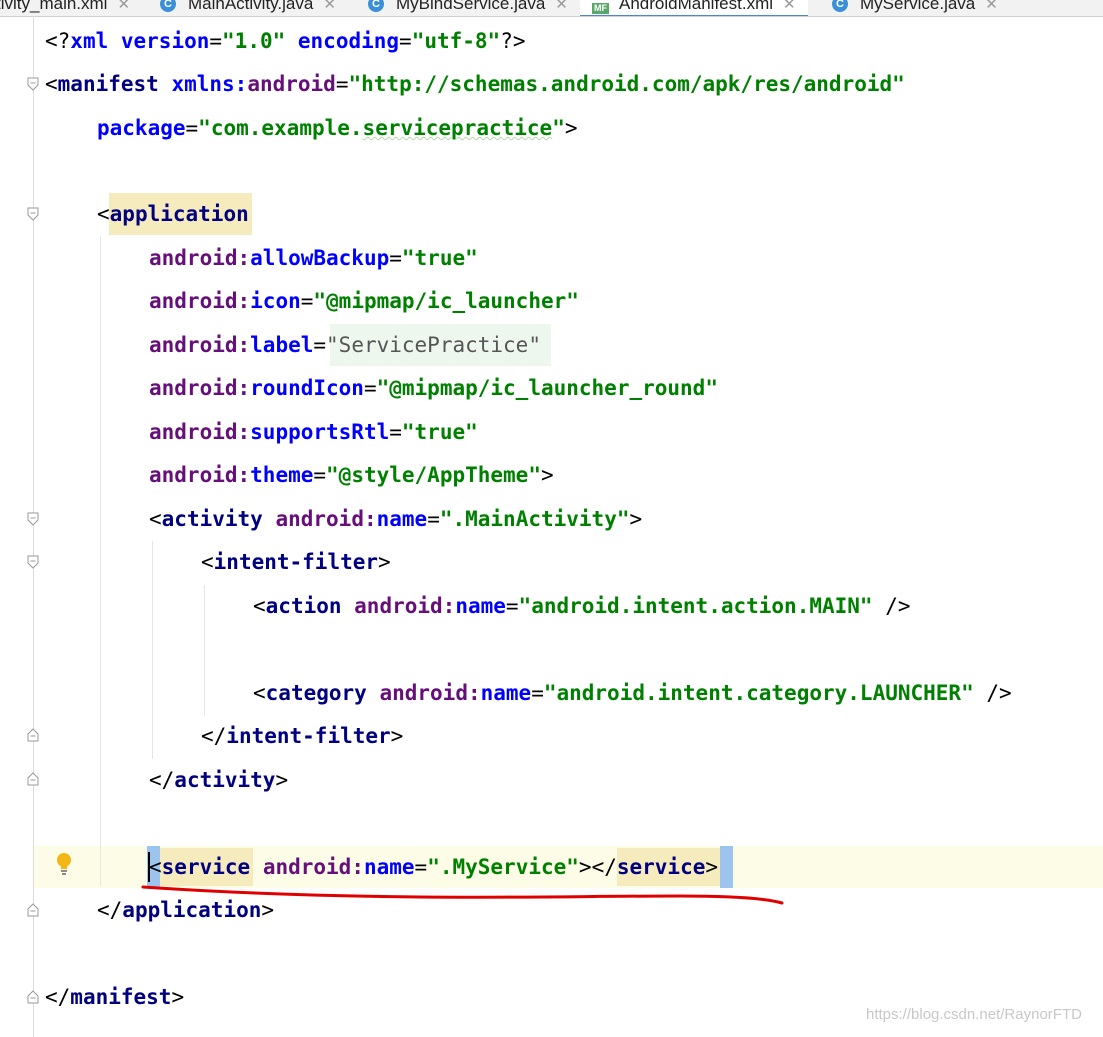 Image resolution: width=1103 pixels, height=1037 pixels. What do you see at coordinates (462, 895) in the screenshot?
I see `red-annotation-underline` at bounding box center [462, 895].